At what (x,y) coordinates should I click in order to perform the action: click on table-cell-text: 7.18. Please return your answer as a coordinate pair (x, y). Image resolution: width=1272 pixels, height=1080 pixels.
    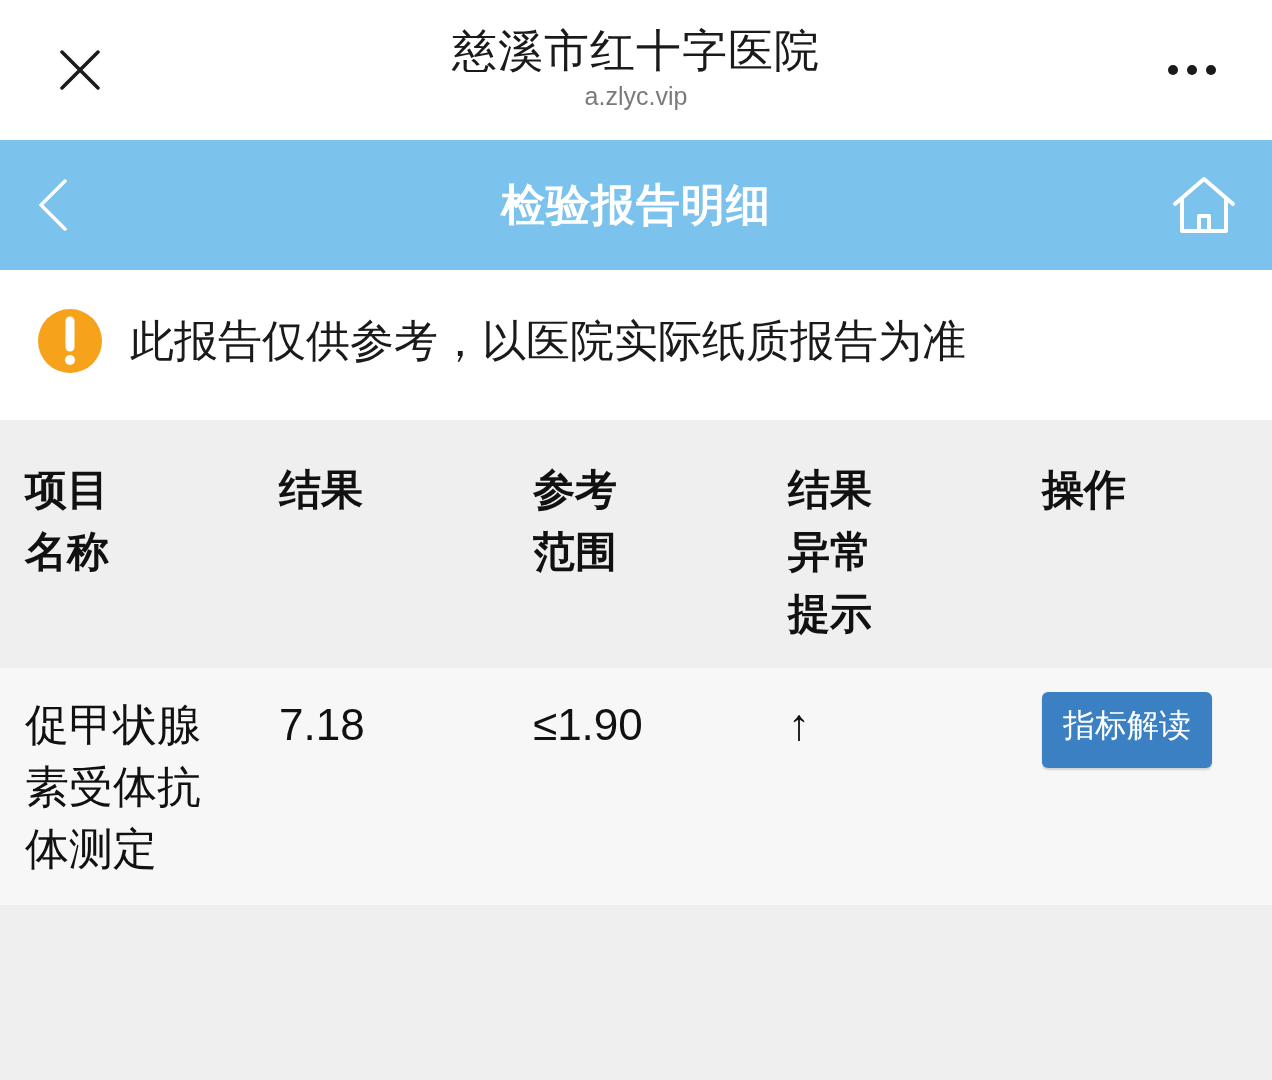
    Looking at the image, I should click on (322, 725).